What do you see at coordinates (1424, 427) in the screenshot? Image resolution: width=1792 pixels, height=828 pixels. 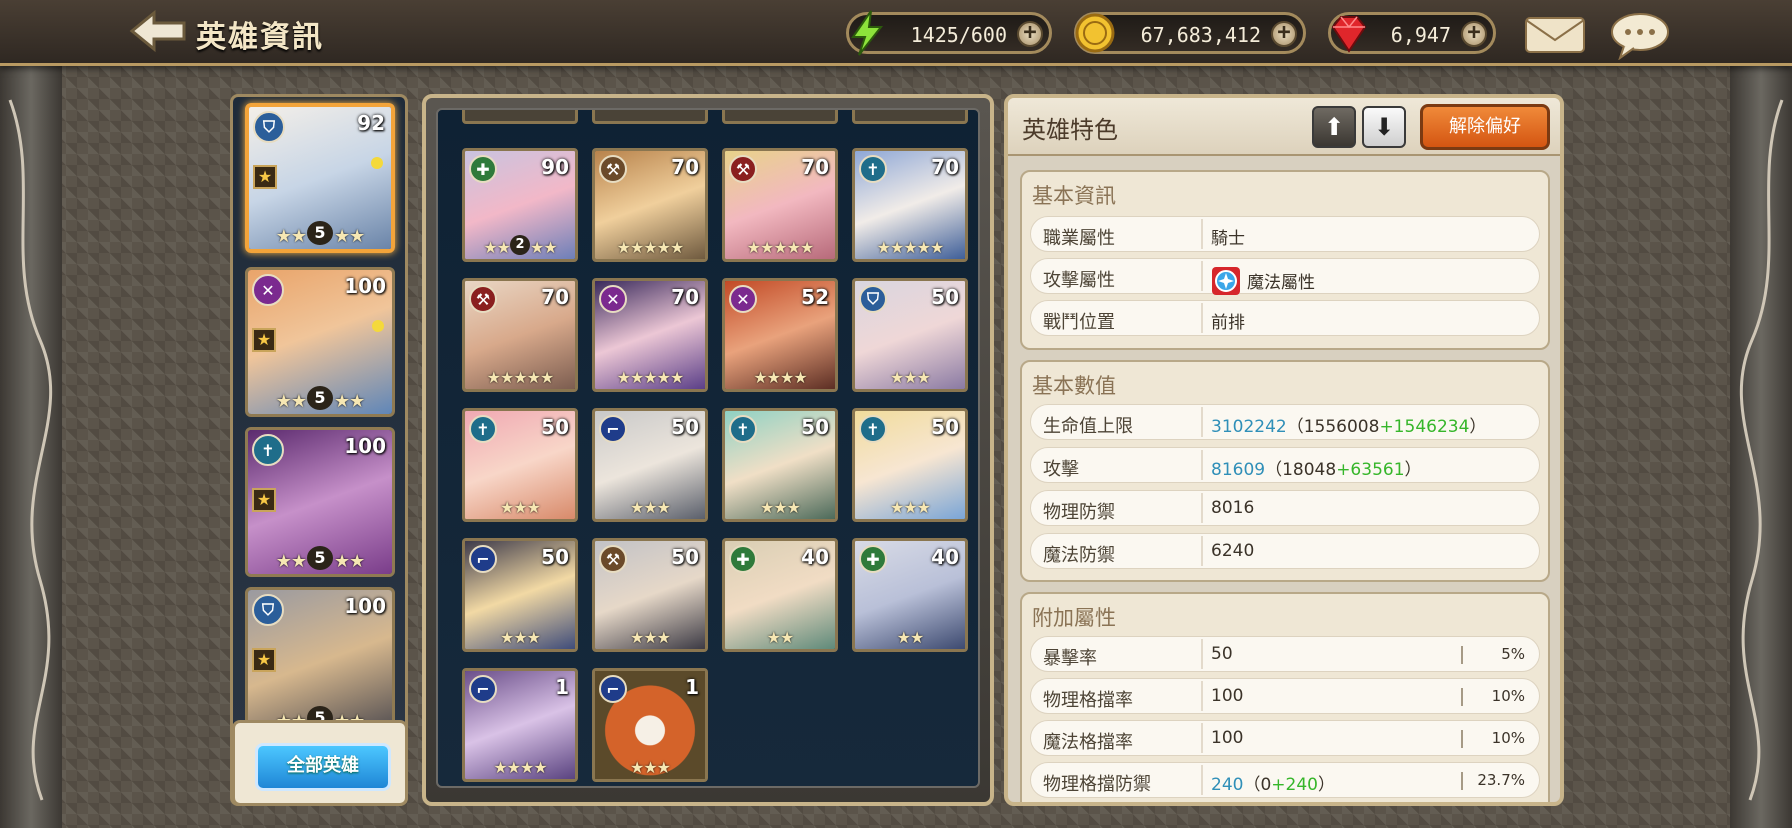 I see `hp-bonus: +1546234` at bounding box center [1424, 427].